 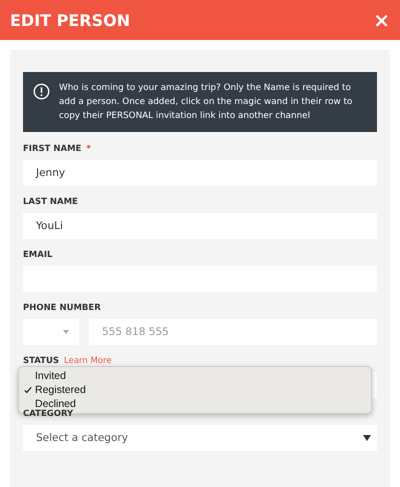 What do you see at coordinates (37, 255) in the screenshot?
I see `field-label: EMAIL` at bounding box center [37, 255].